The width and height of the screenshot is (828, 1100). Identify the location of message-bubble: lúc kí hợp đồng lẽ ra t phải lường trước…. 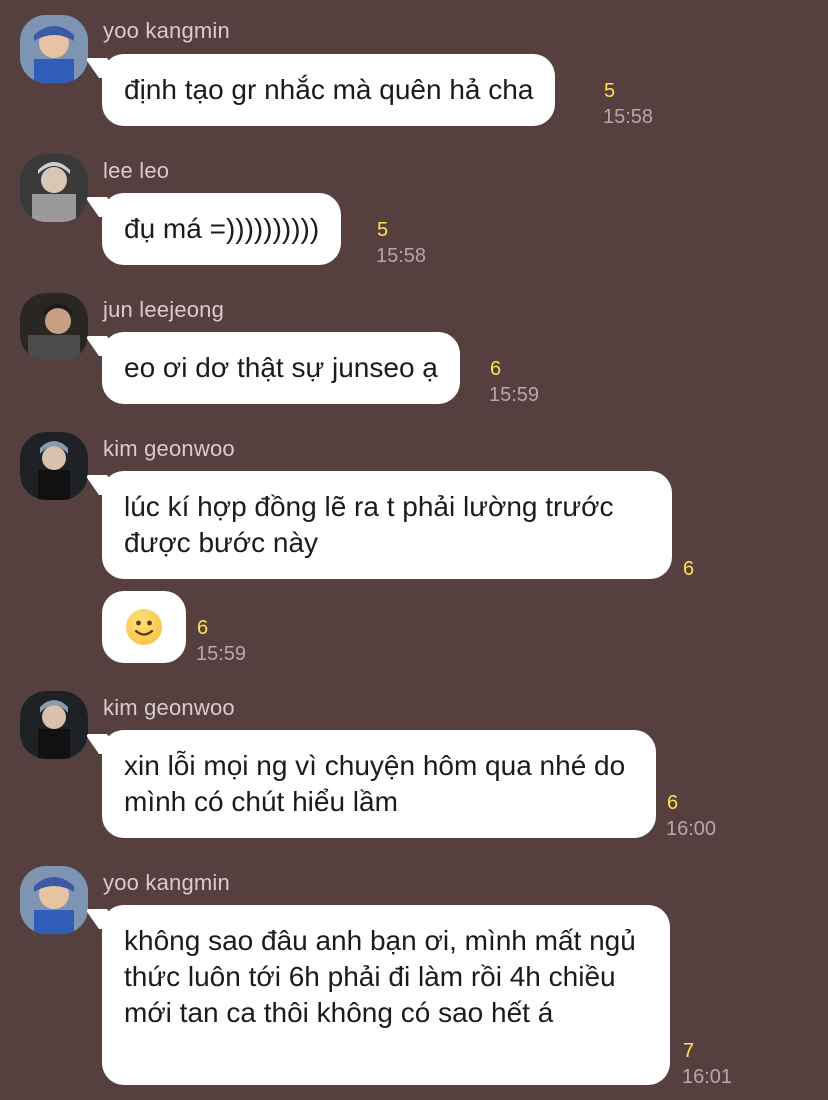
(387, 525).